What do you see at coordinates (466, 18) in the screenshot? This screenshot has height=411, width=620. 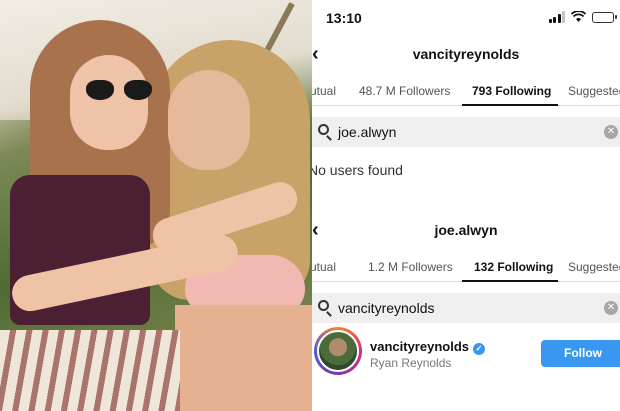 I see `status-bar: 13:10` at bounding box center [466, 18].